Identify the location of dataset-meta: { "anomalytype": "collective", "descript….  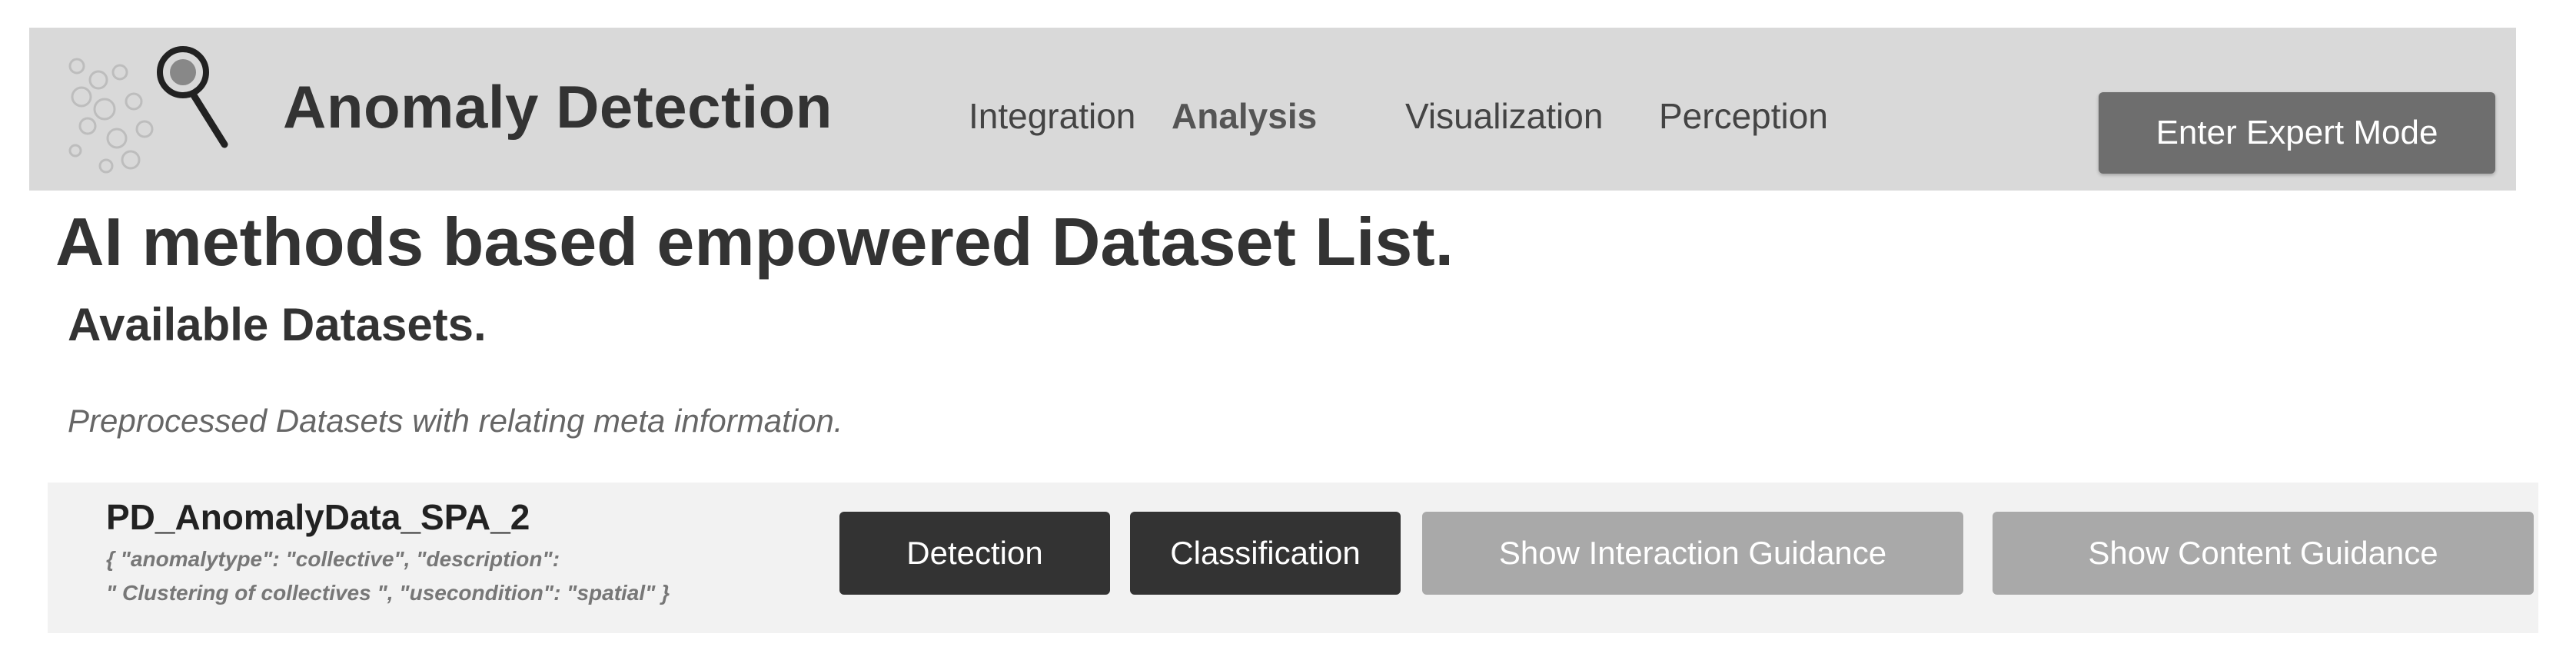
(388, 576).